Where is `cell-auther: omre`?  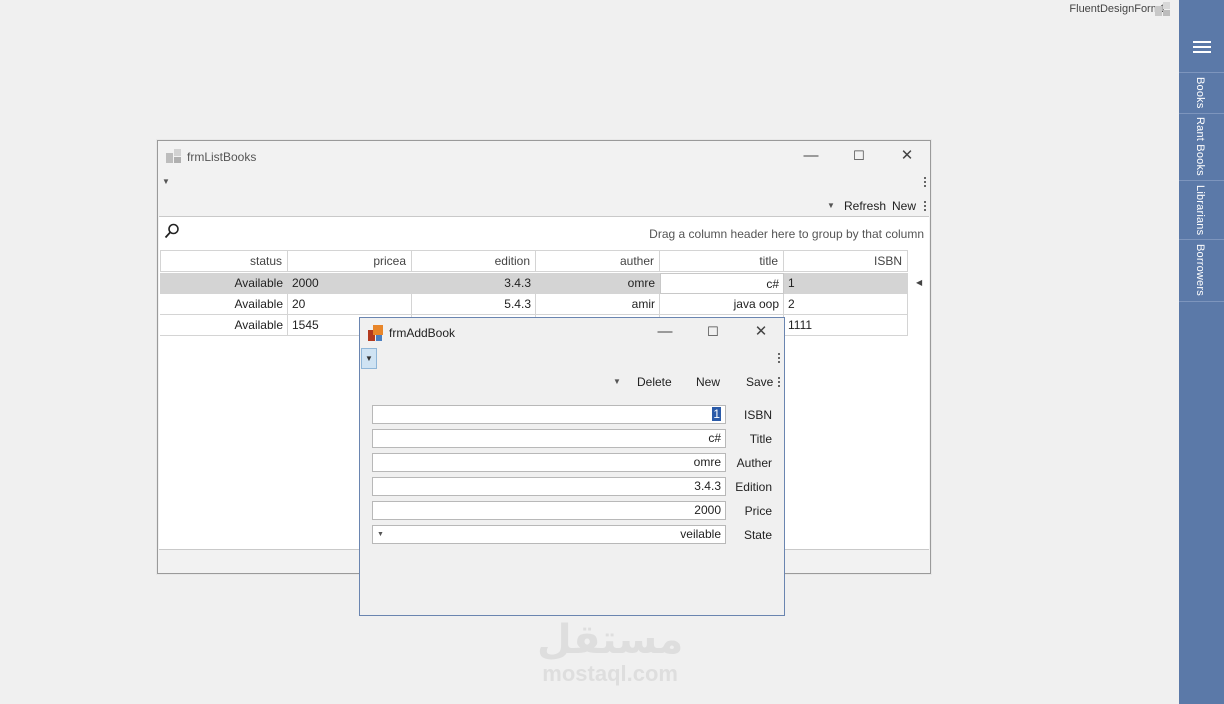 cell-auther: omre is located at coordinates (598, 283).